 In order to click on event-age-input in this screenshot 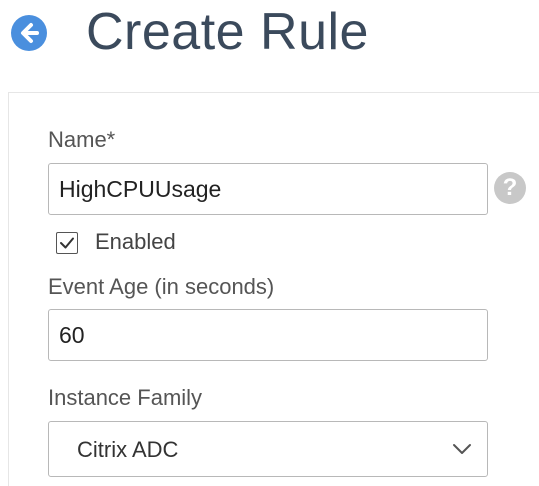, I will do `click(268, 335)`.